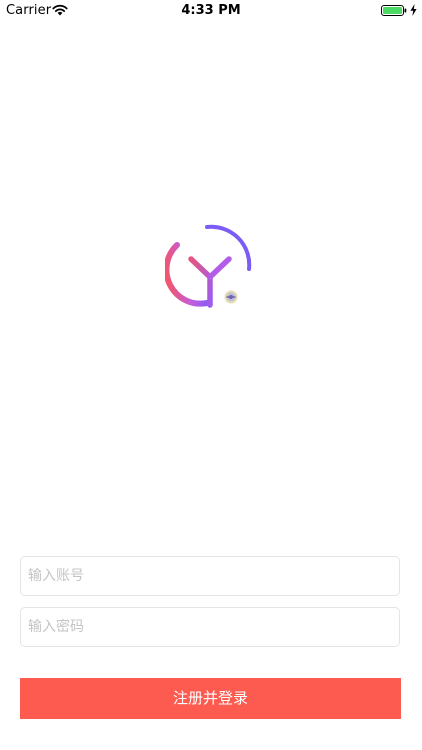  Describe the element at coordinates (394, 10) in the screenshot. I see `battery-icon` at that location.